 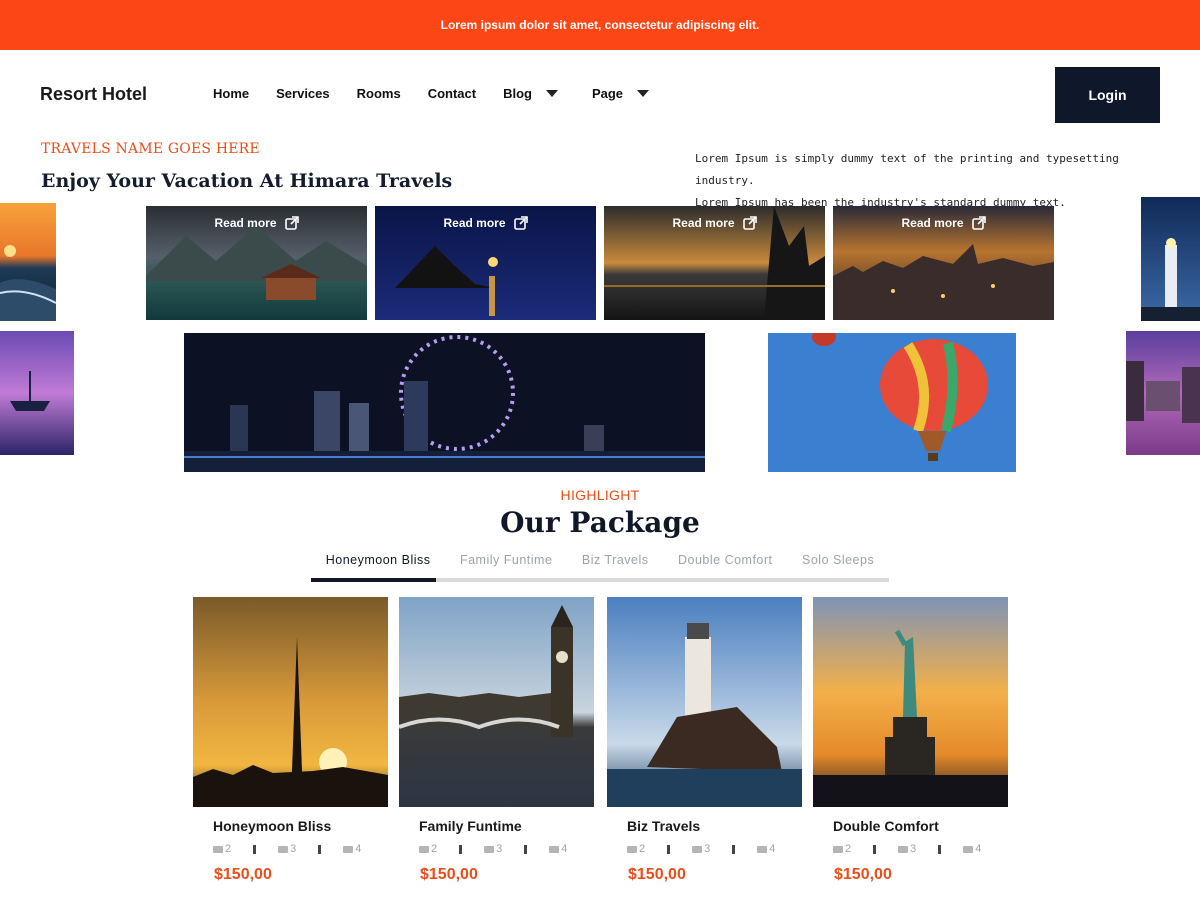 What do you see at coordinates (600, 495) in the screenshot?
I see `section-kicker: HIGHLIGHT` at bounding box center [600, 495].